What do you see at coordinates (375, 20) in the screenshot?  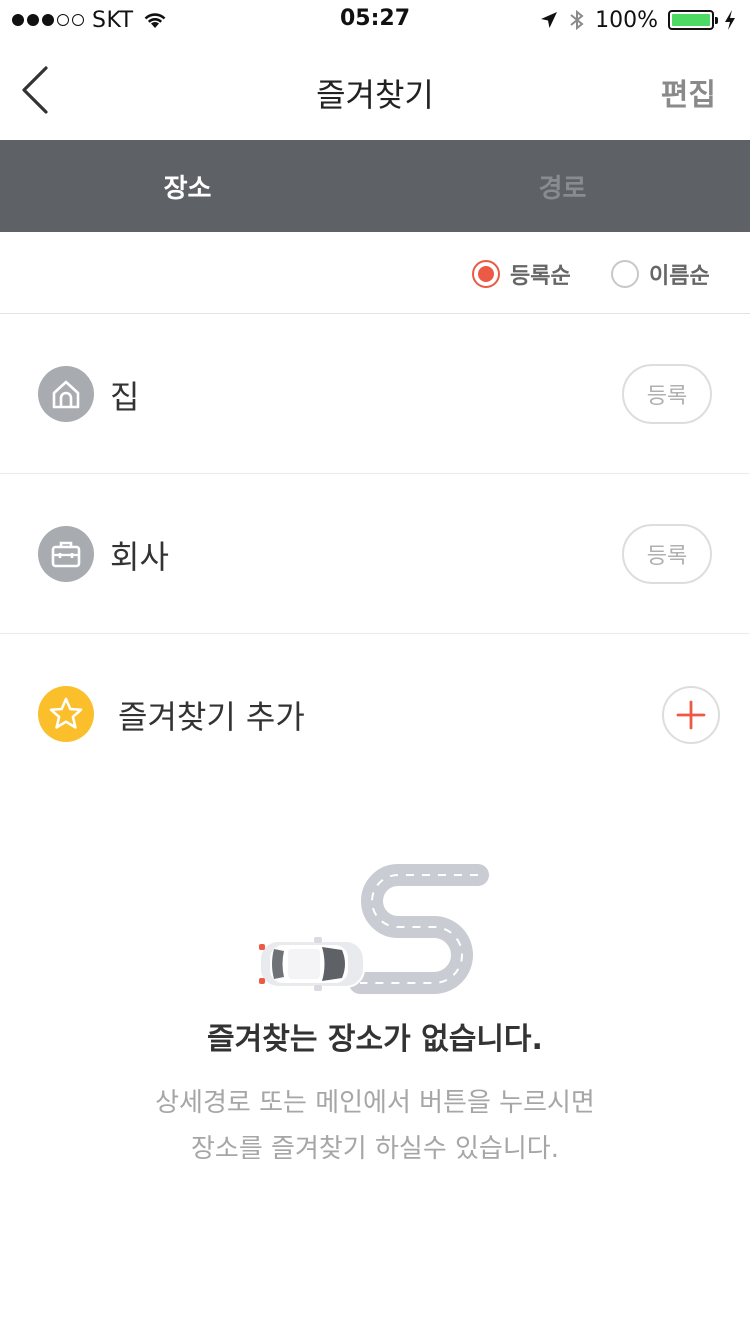 I see `status-bar: SKT 05:27 100%` at bounding box center [375, 20].